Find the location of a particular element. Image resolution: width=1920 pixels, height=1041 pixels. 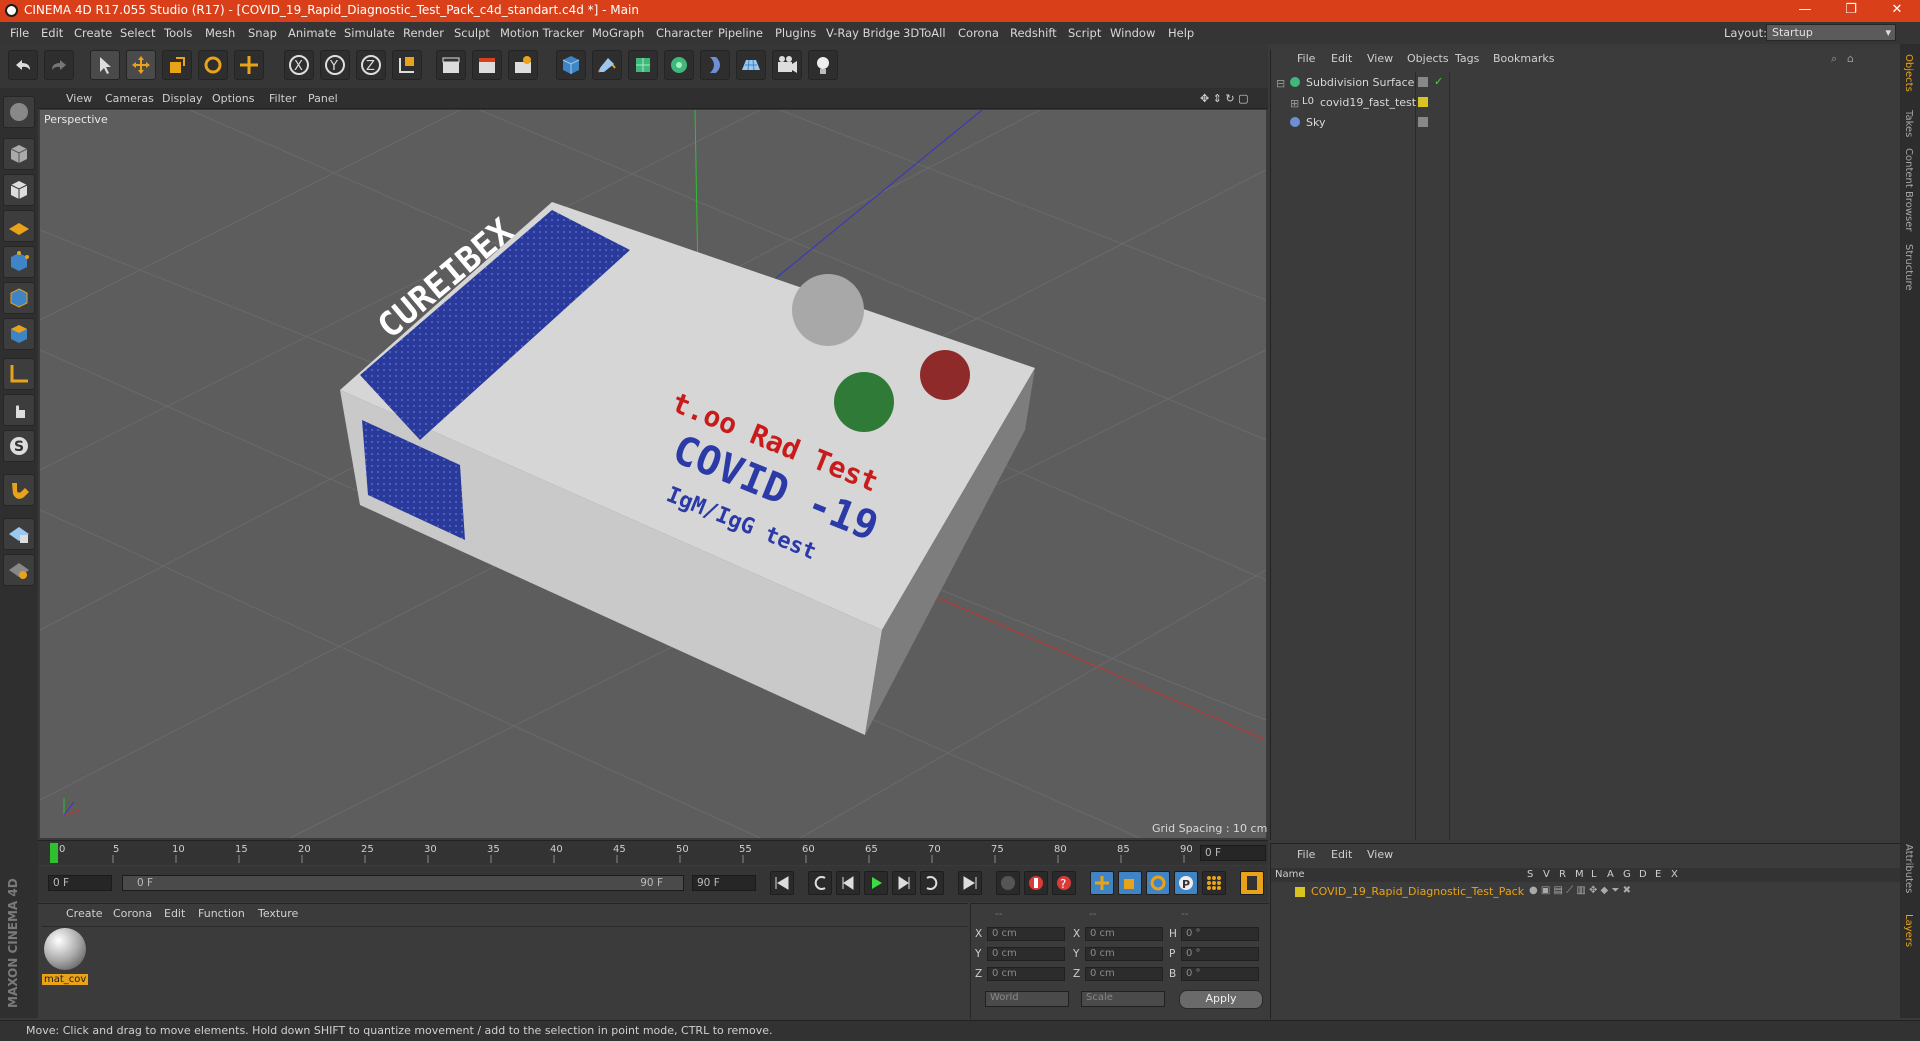

home-icon: ⌂ is located at coordinates (1850, 58).